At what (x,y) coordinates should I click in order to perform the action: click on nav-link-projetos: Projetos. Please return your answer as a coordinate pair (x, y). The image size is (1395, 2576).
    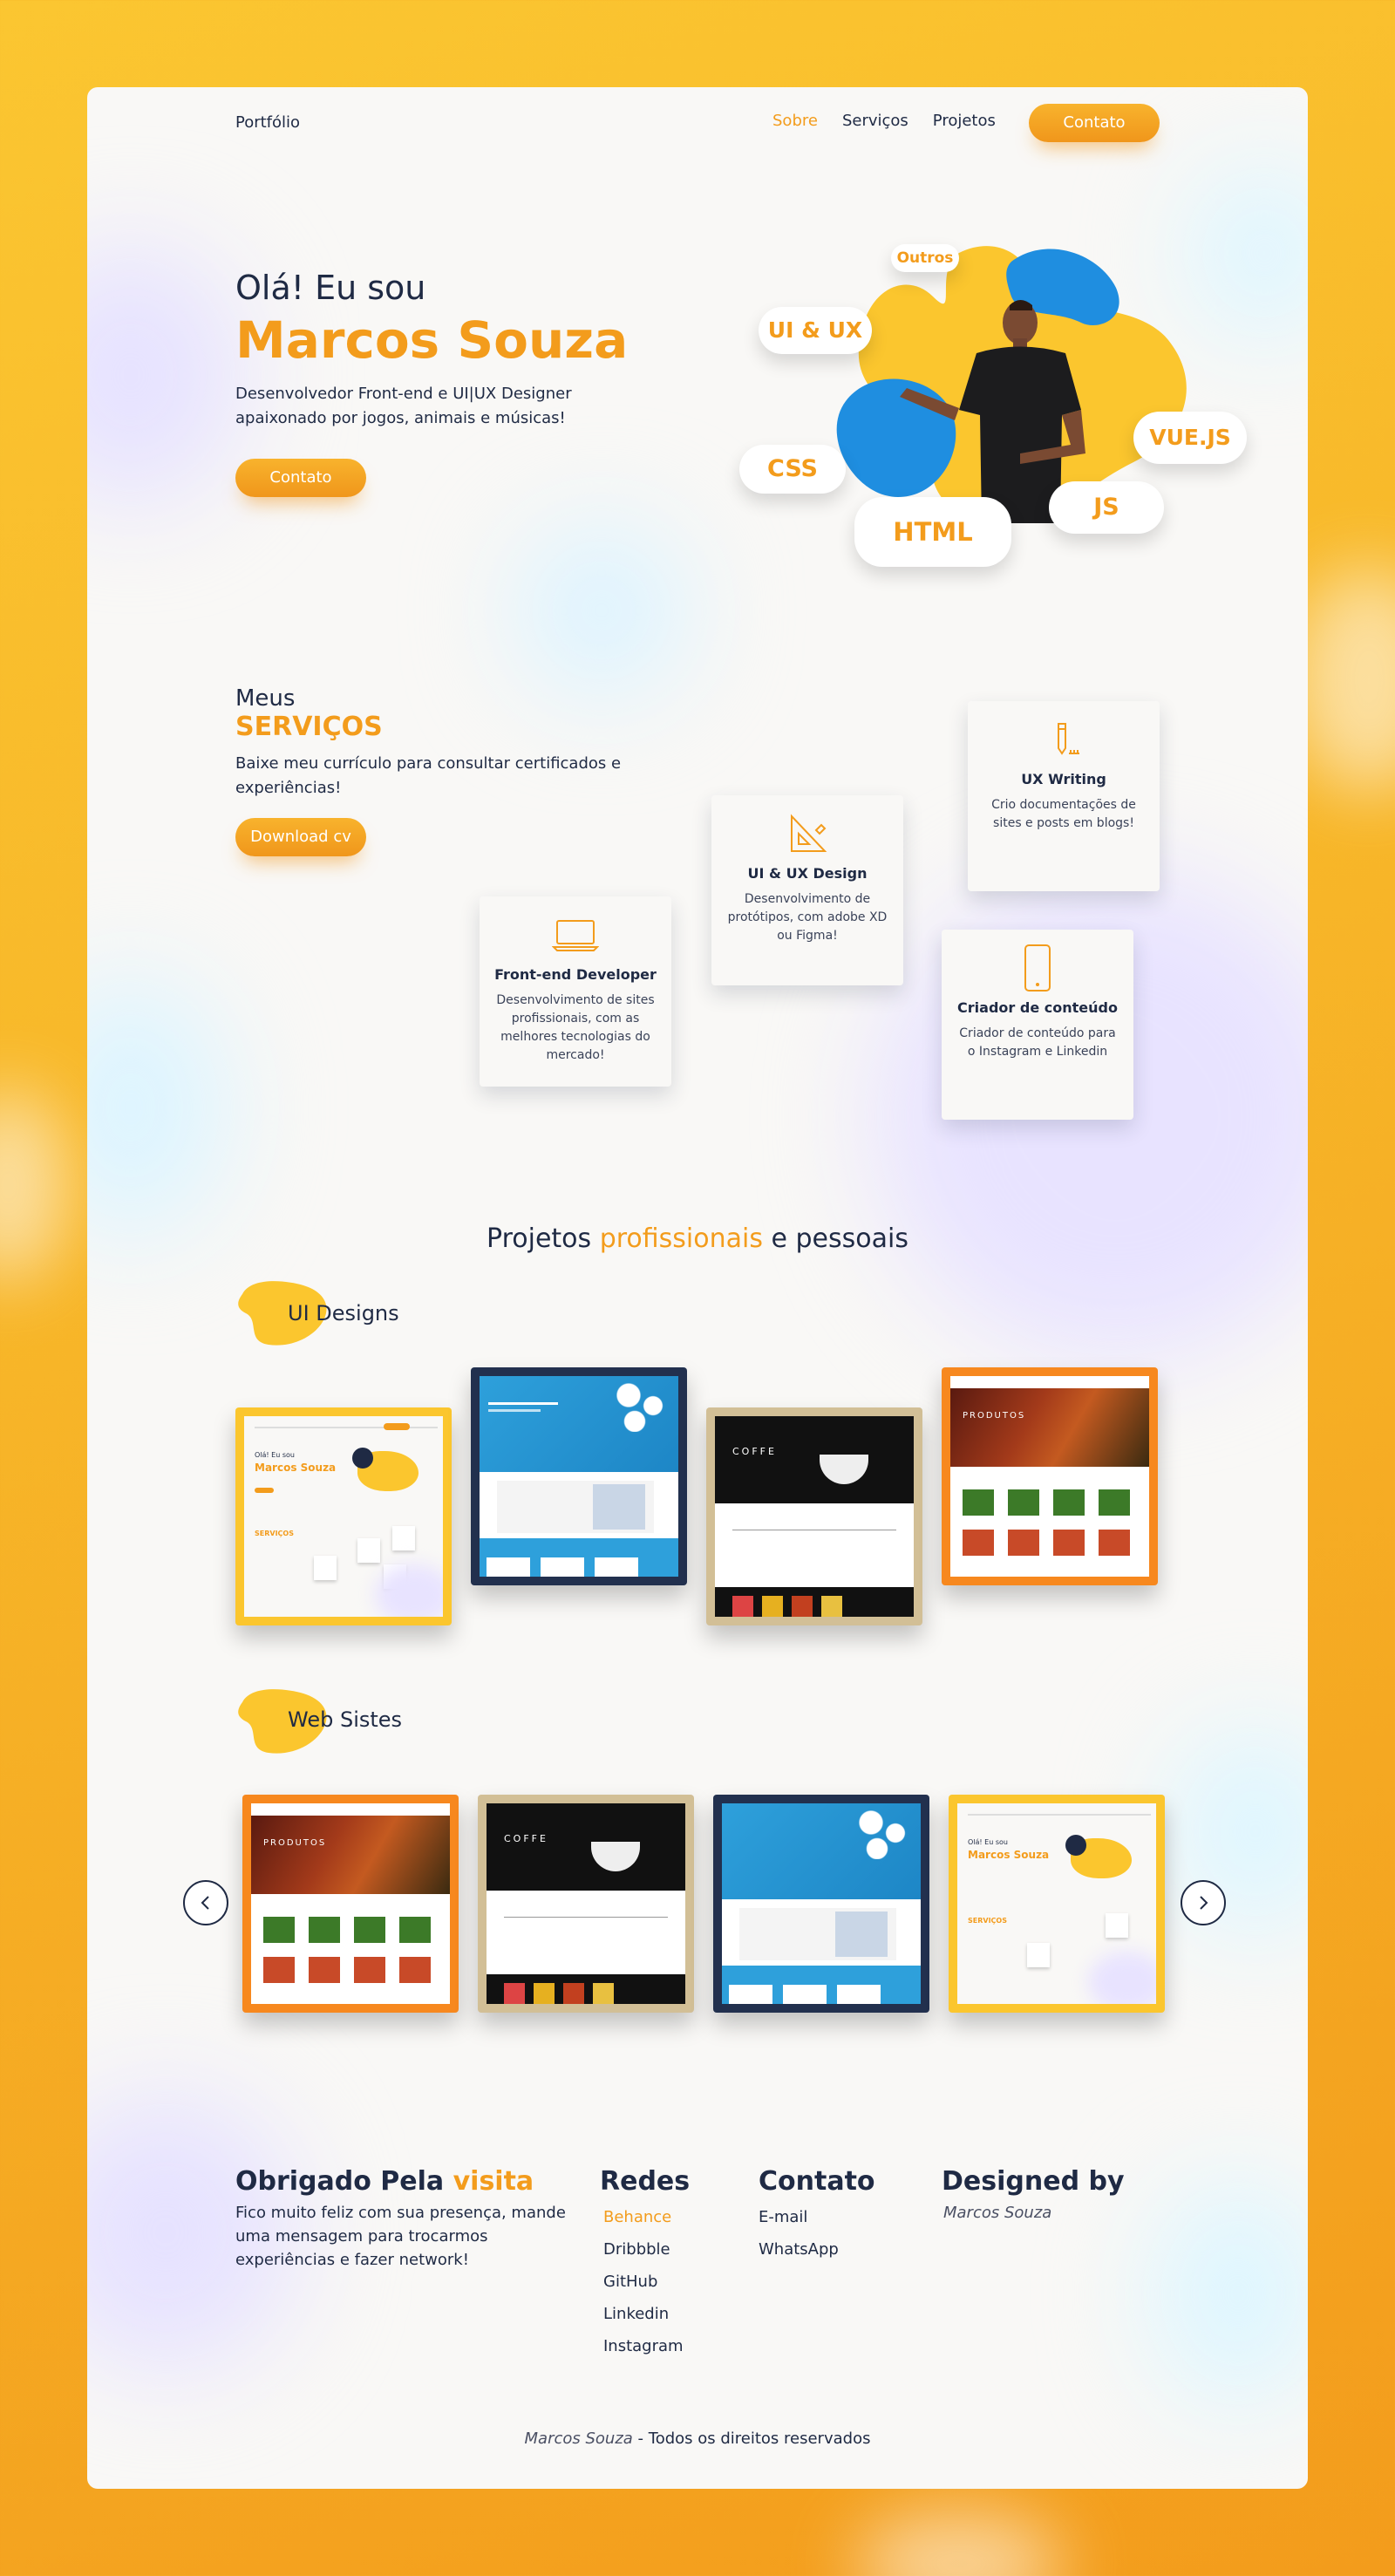
    Looking at the image, I should click on (964, 121).